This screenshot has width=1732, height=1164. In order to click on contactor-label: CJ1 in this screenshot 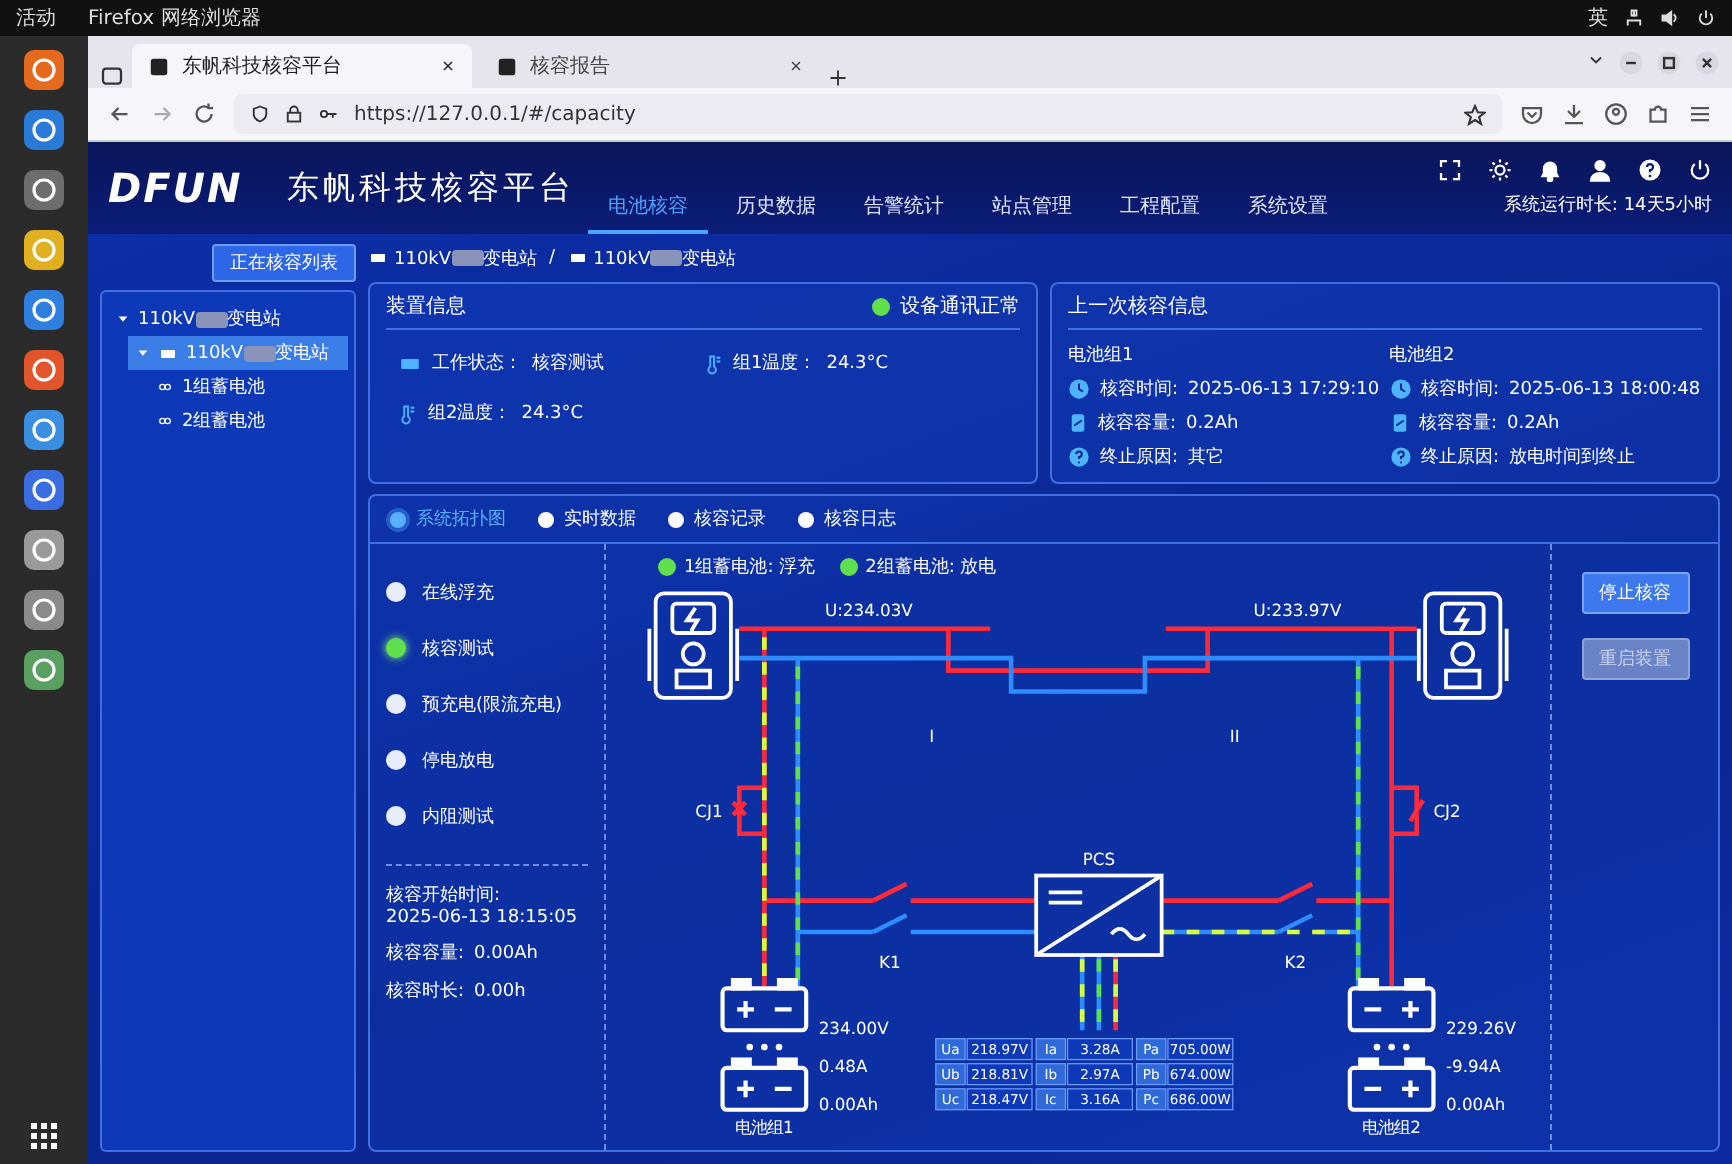, I will do `click(709, 811)`.